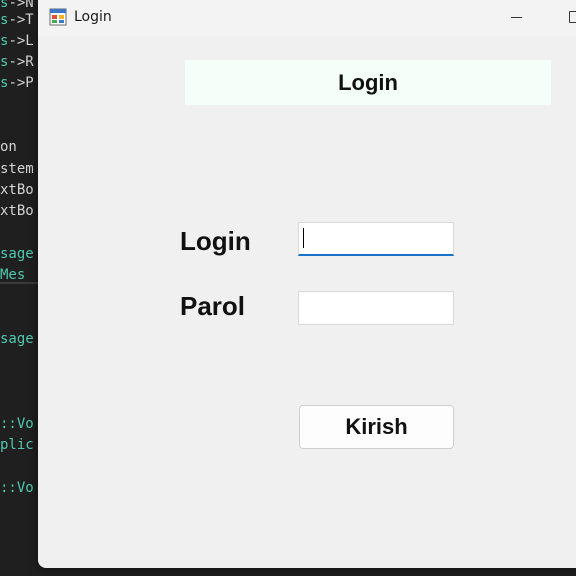 The height and width of the screenshot is (576, 576). I want to click on password-input, so click(376, 308).